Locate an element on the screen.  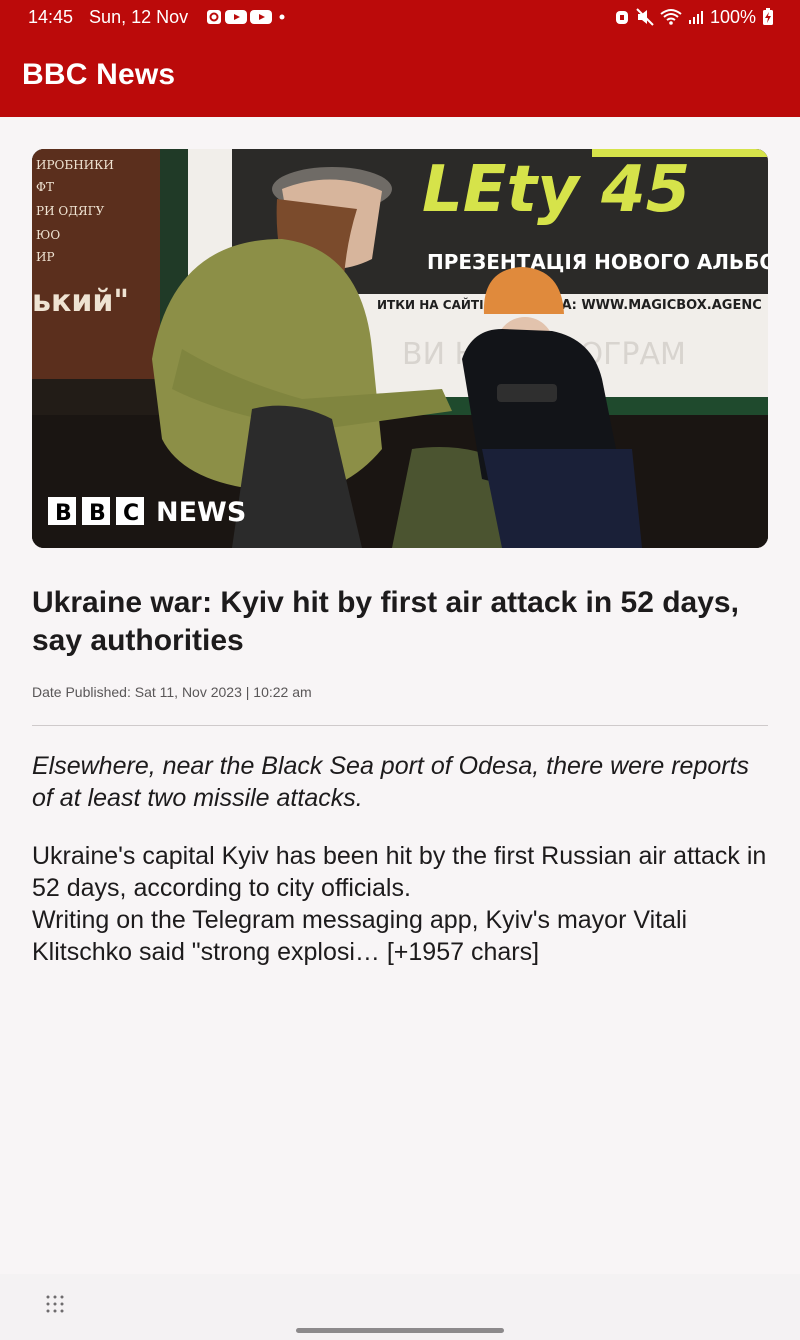
left-sign-line: ФТ is located at coordinates (45, 187).